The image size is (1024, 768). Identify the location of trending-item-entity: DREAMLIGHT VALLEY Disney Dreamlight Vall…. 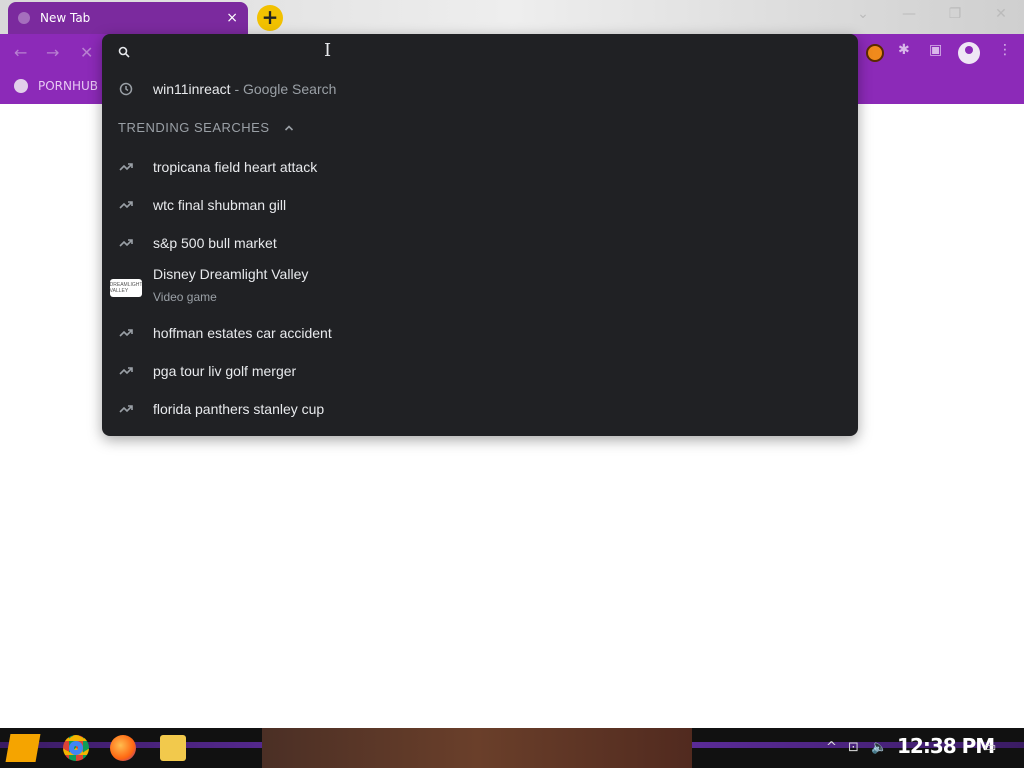
(480, 288).